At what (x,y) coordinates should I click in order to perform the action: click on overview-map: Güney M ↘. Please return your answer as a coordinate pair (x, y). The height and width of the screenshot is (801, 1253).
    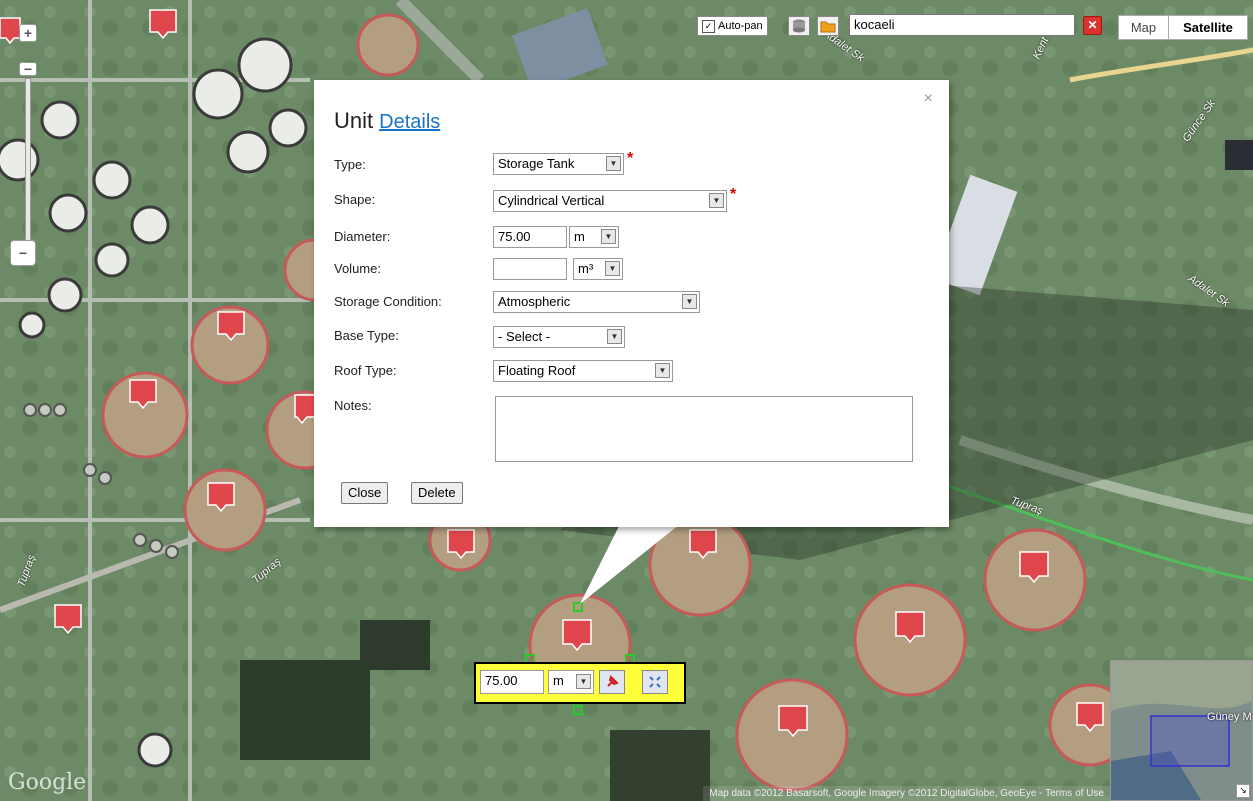
    Looking at the image, I should click on (1181, 730).